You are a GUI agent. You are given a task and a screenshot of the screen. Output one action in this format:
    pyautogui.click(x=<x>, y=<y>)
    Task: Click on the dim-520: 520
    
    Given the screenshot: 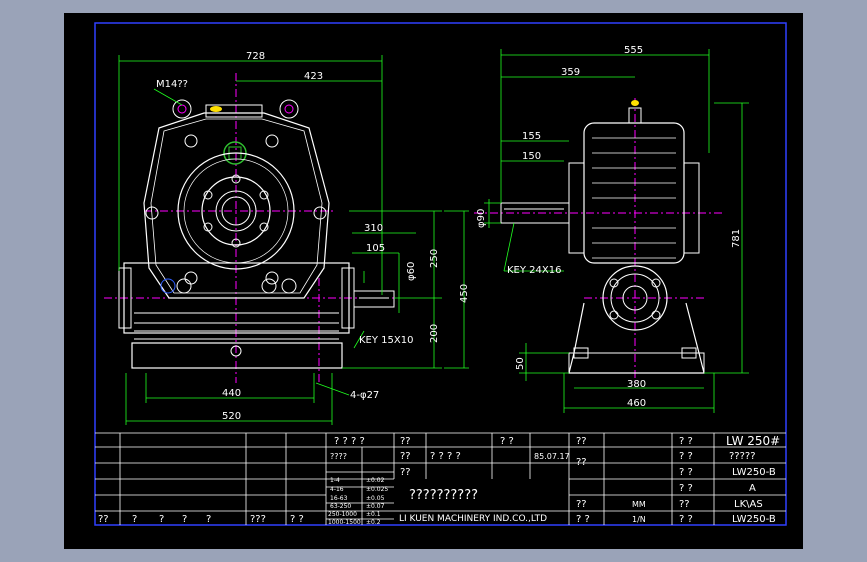 What is the action you would take?
    pyautogui.click(x=231, y=416)
    